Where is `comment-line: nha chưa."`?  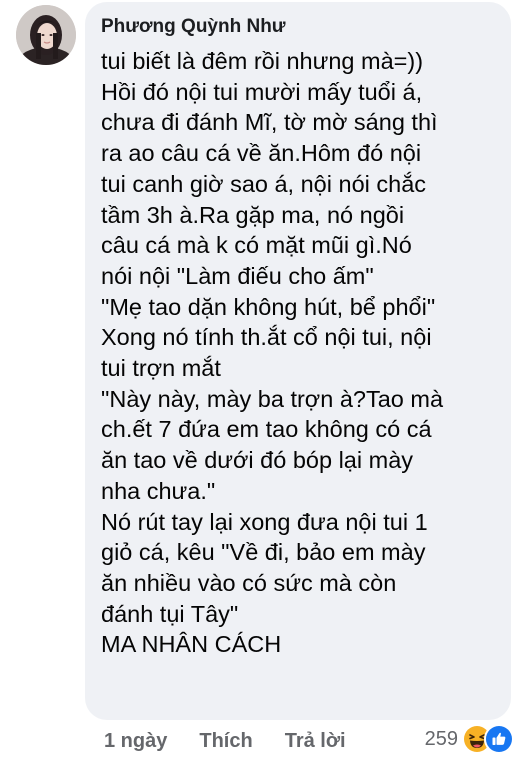 comment-line: nha chưa." is located at coordinates (158, 490).